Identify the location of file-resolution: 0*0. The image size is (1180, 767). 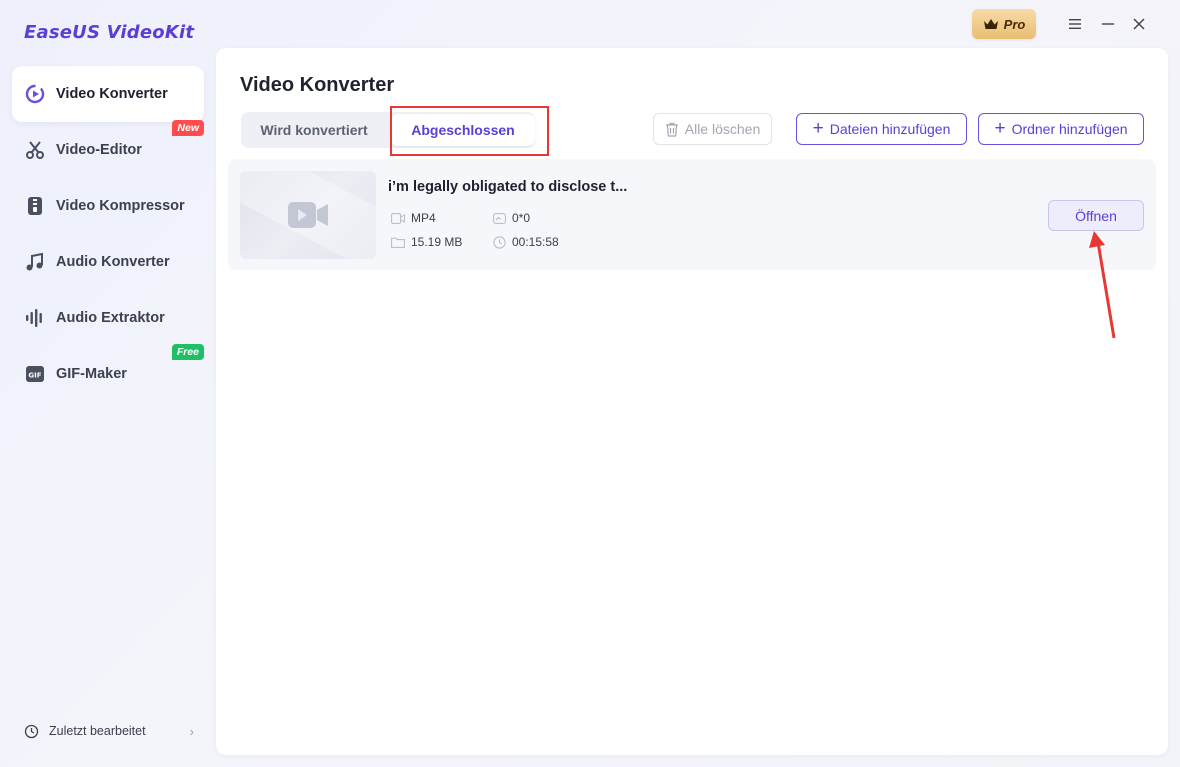
(511, 218).